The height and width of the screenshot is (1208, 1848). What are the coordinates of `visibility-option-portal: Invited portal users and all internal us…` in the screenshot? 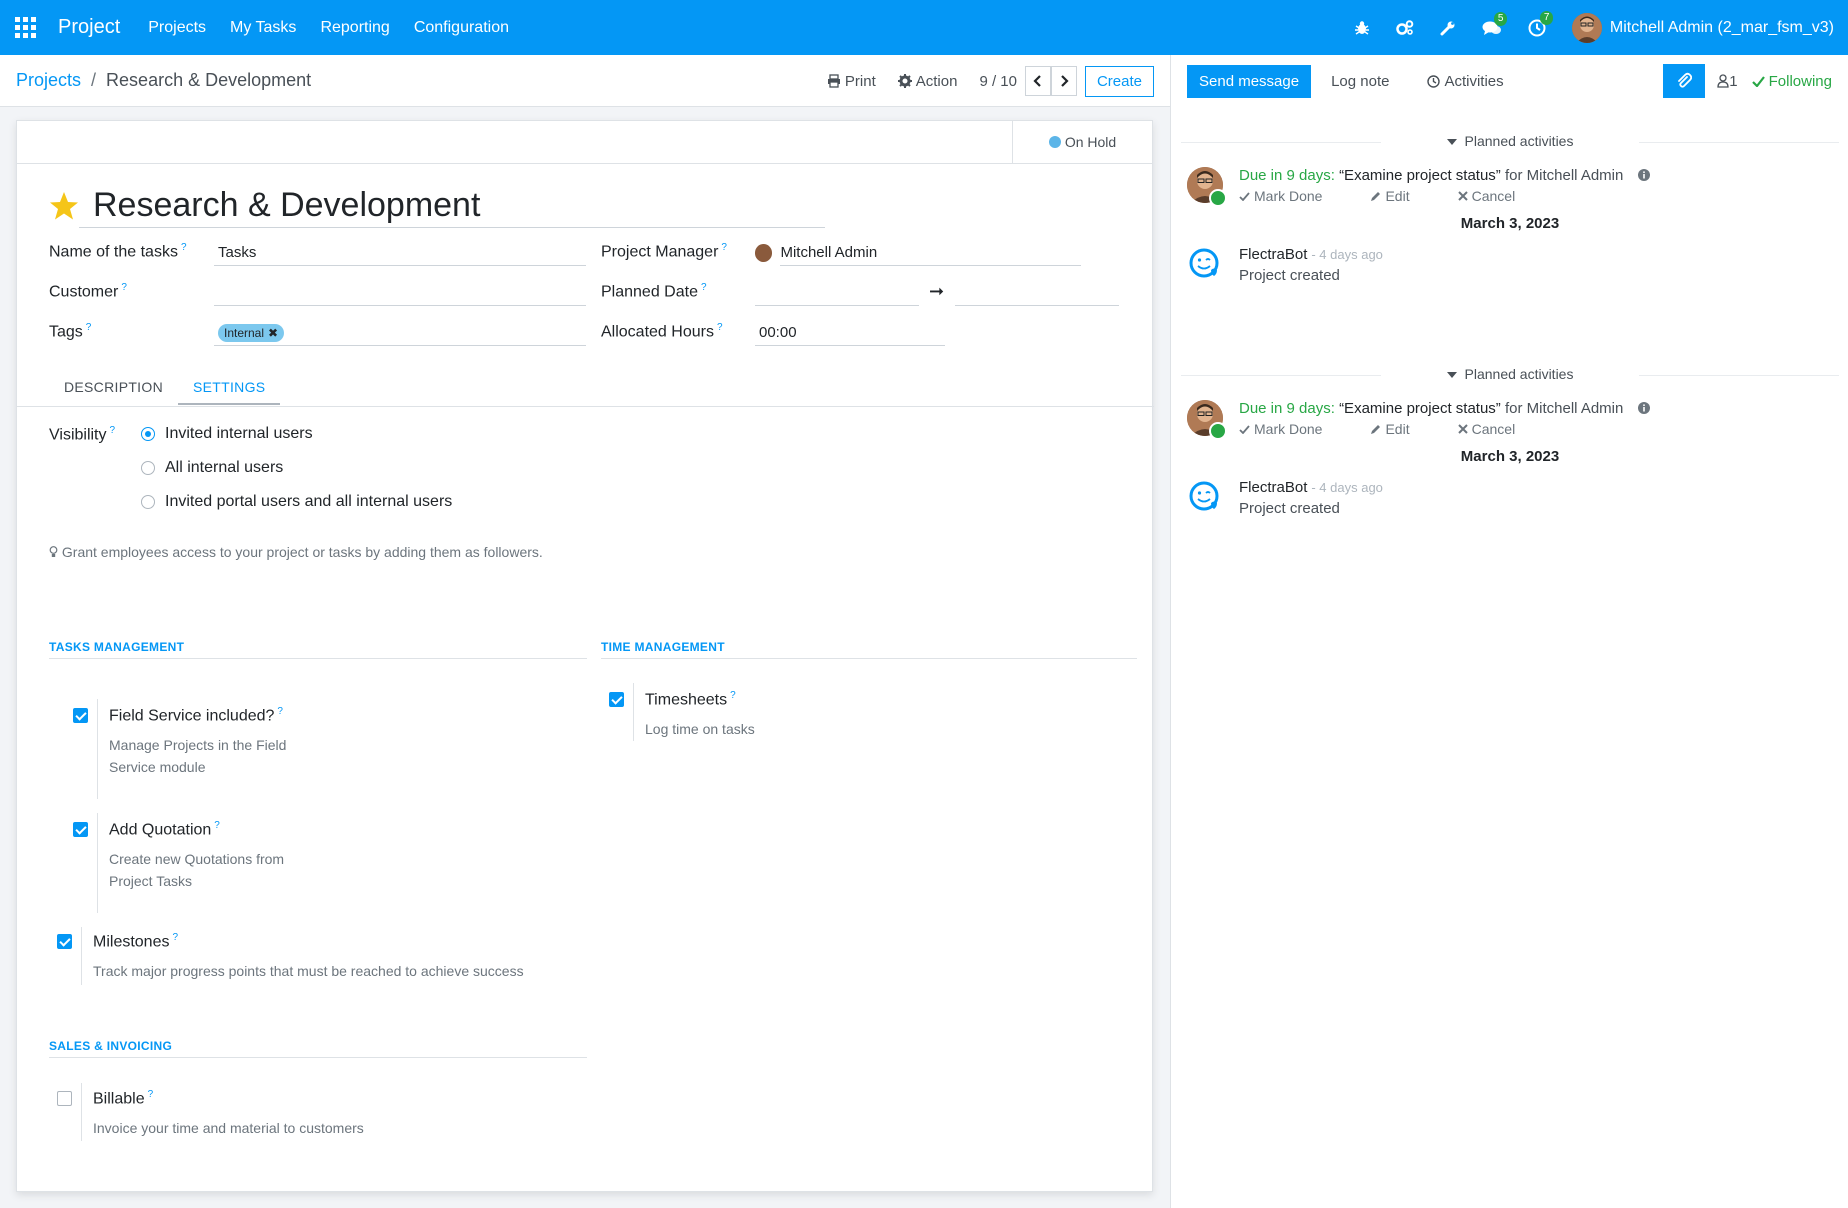 It's located at (296, 502).